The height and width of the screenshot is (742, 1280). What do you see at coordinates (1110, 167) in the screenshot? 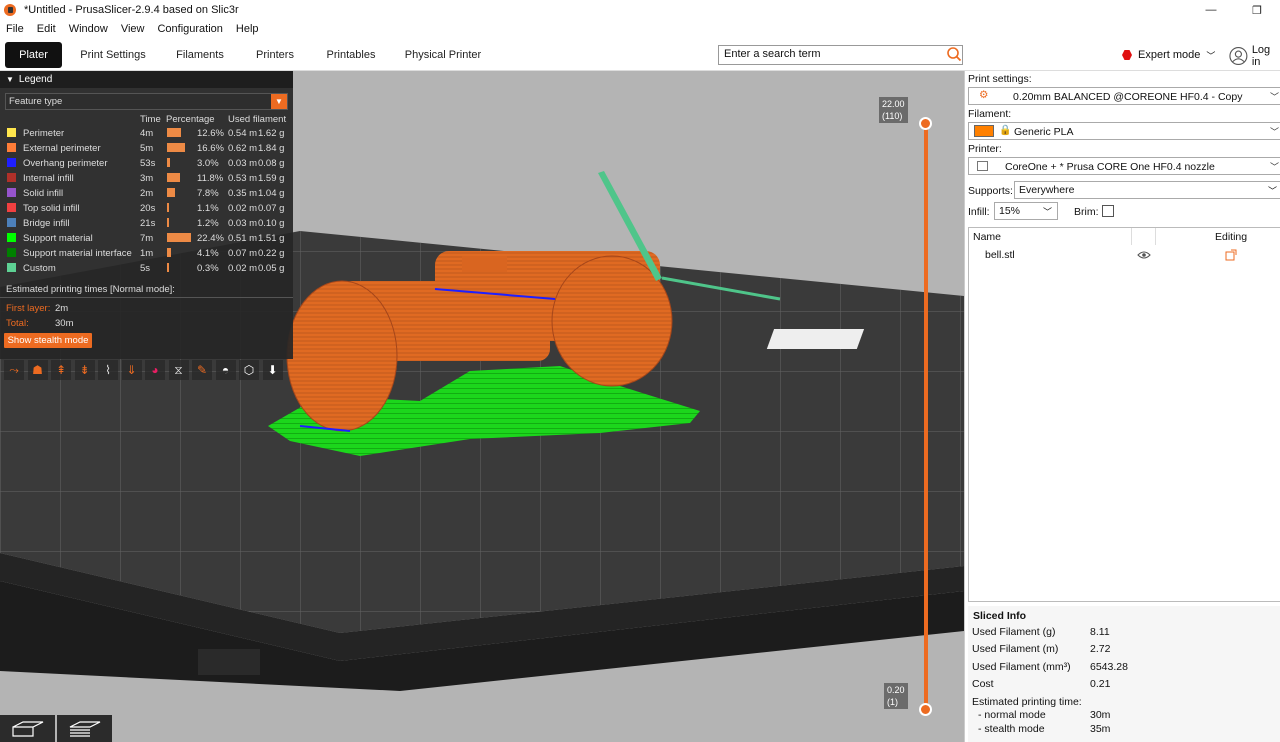
I see `printer-value: CoreOne + * Prusa CORE One HF0.4 nozzle` at bounding box center [1110, 167].